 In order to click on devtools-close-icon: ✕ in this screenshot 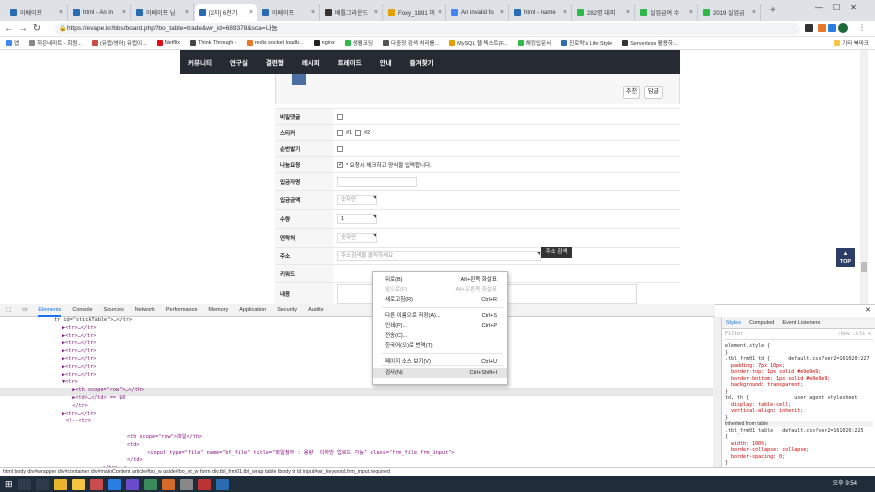, I will do `click(868, 310)`.